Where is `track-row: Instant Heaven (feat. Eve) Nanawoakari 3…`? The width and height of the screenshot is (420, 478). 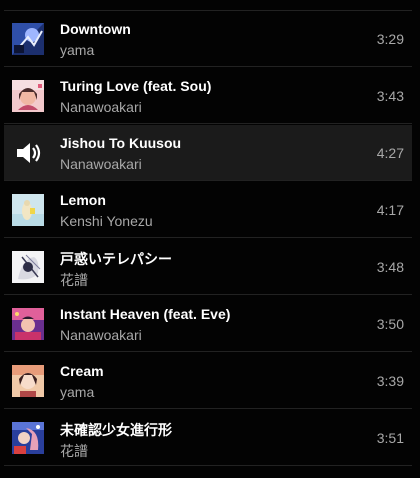 track-row: Instant Heaven (feat. Eve) Nanawoakari 3… is located at coordinates (208, 324).